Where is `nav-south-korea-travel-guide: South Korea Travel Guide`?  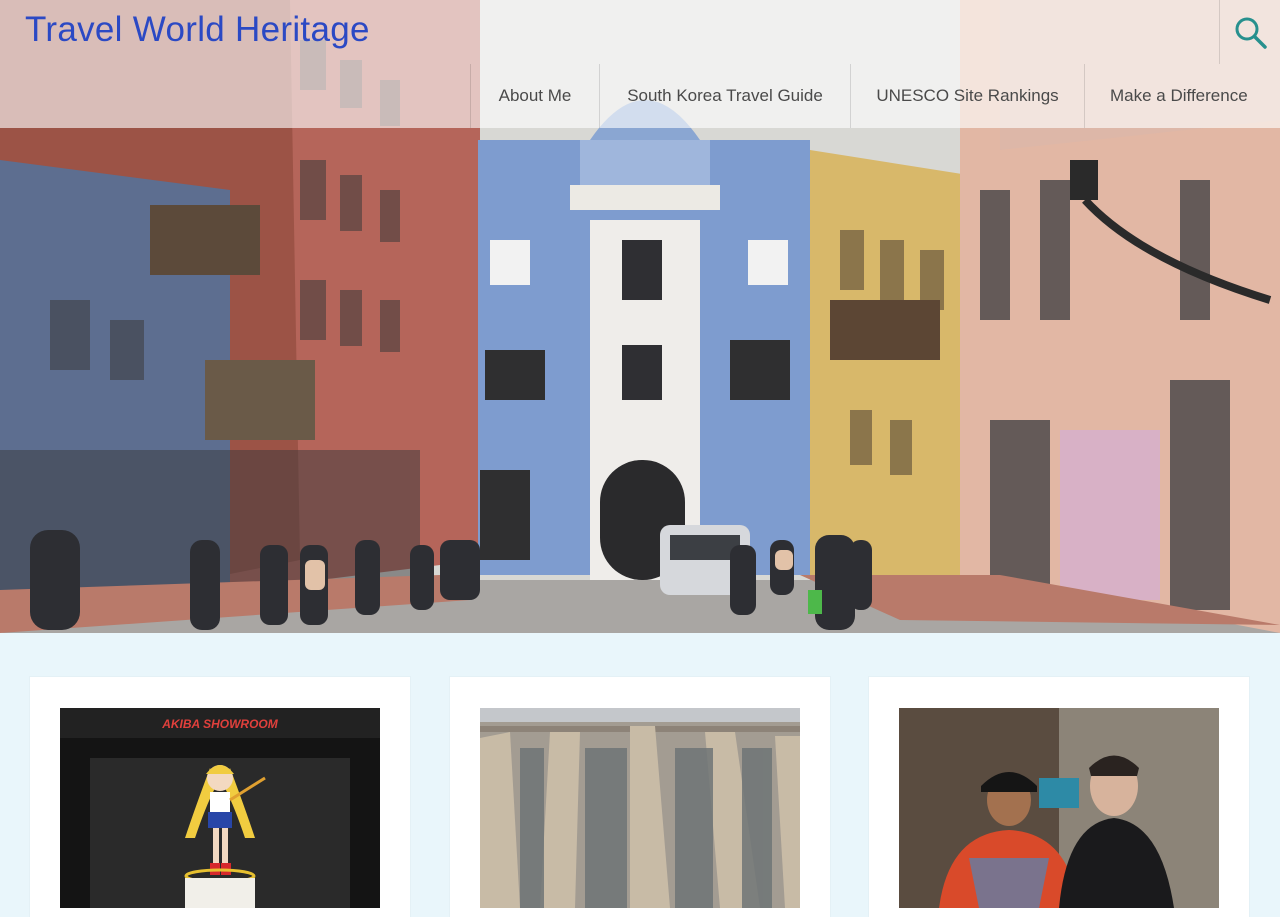 nav-south-korea-travel-guide: South Korea Travel Guide is located at coordinates (724, 96).